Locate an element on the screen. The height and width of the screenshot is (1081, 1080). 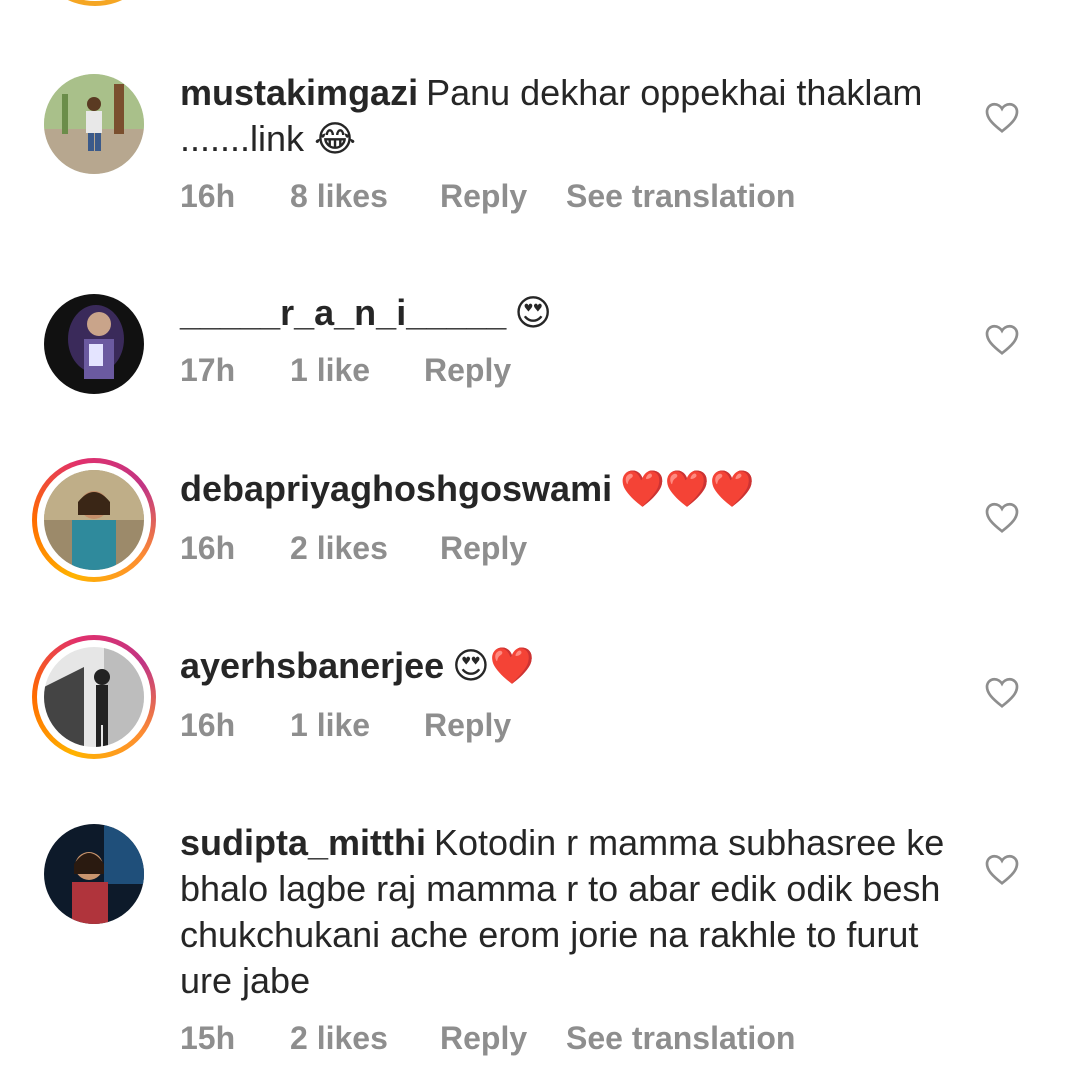
comment-text: debapriyaghoshgoswami ❤️❤️❤️ is located at coordinates (565, 489).